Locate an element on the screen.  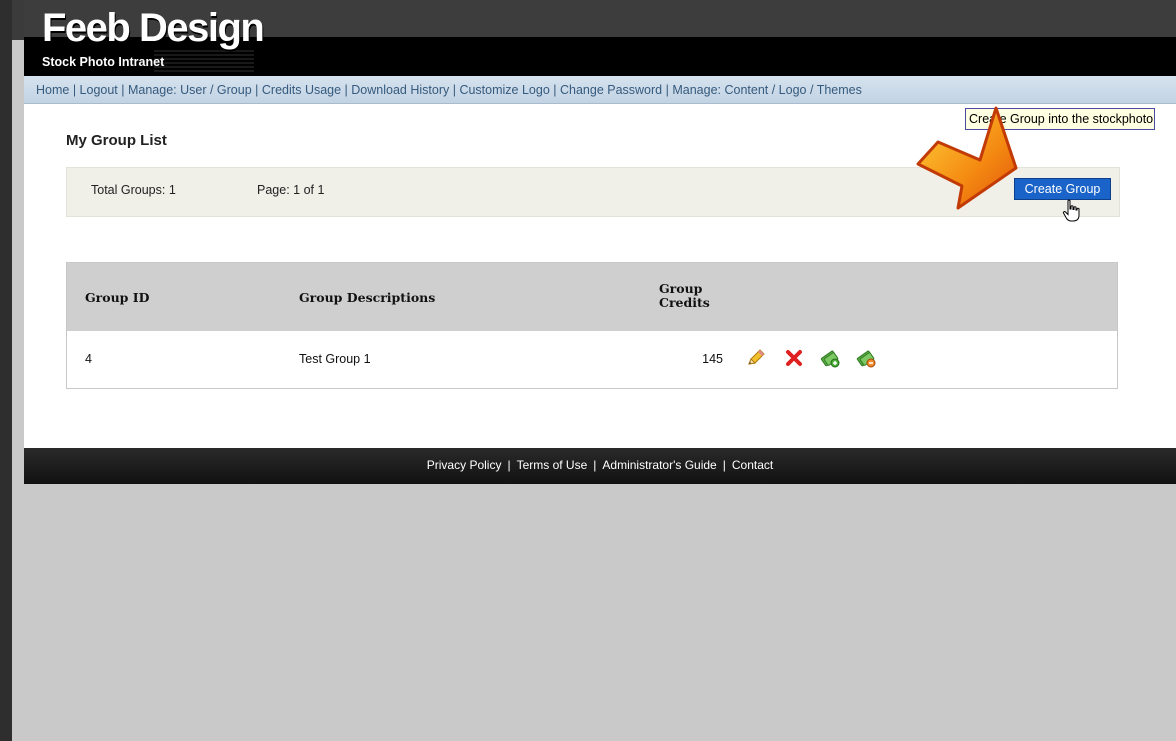
site-header: Feeb Design Stock Photo Intranet is located at coordinates (600, 38).